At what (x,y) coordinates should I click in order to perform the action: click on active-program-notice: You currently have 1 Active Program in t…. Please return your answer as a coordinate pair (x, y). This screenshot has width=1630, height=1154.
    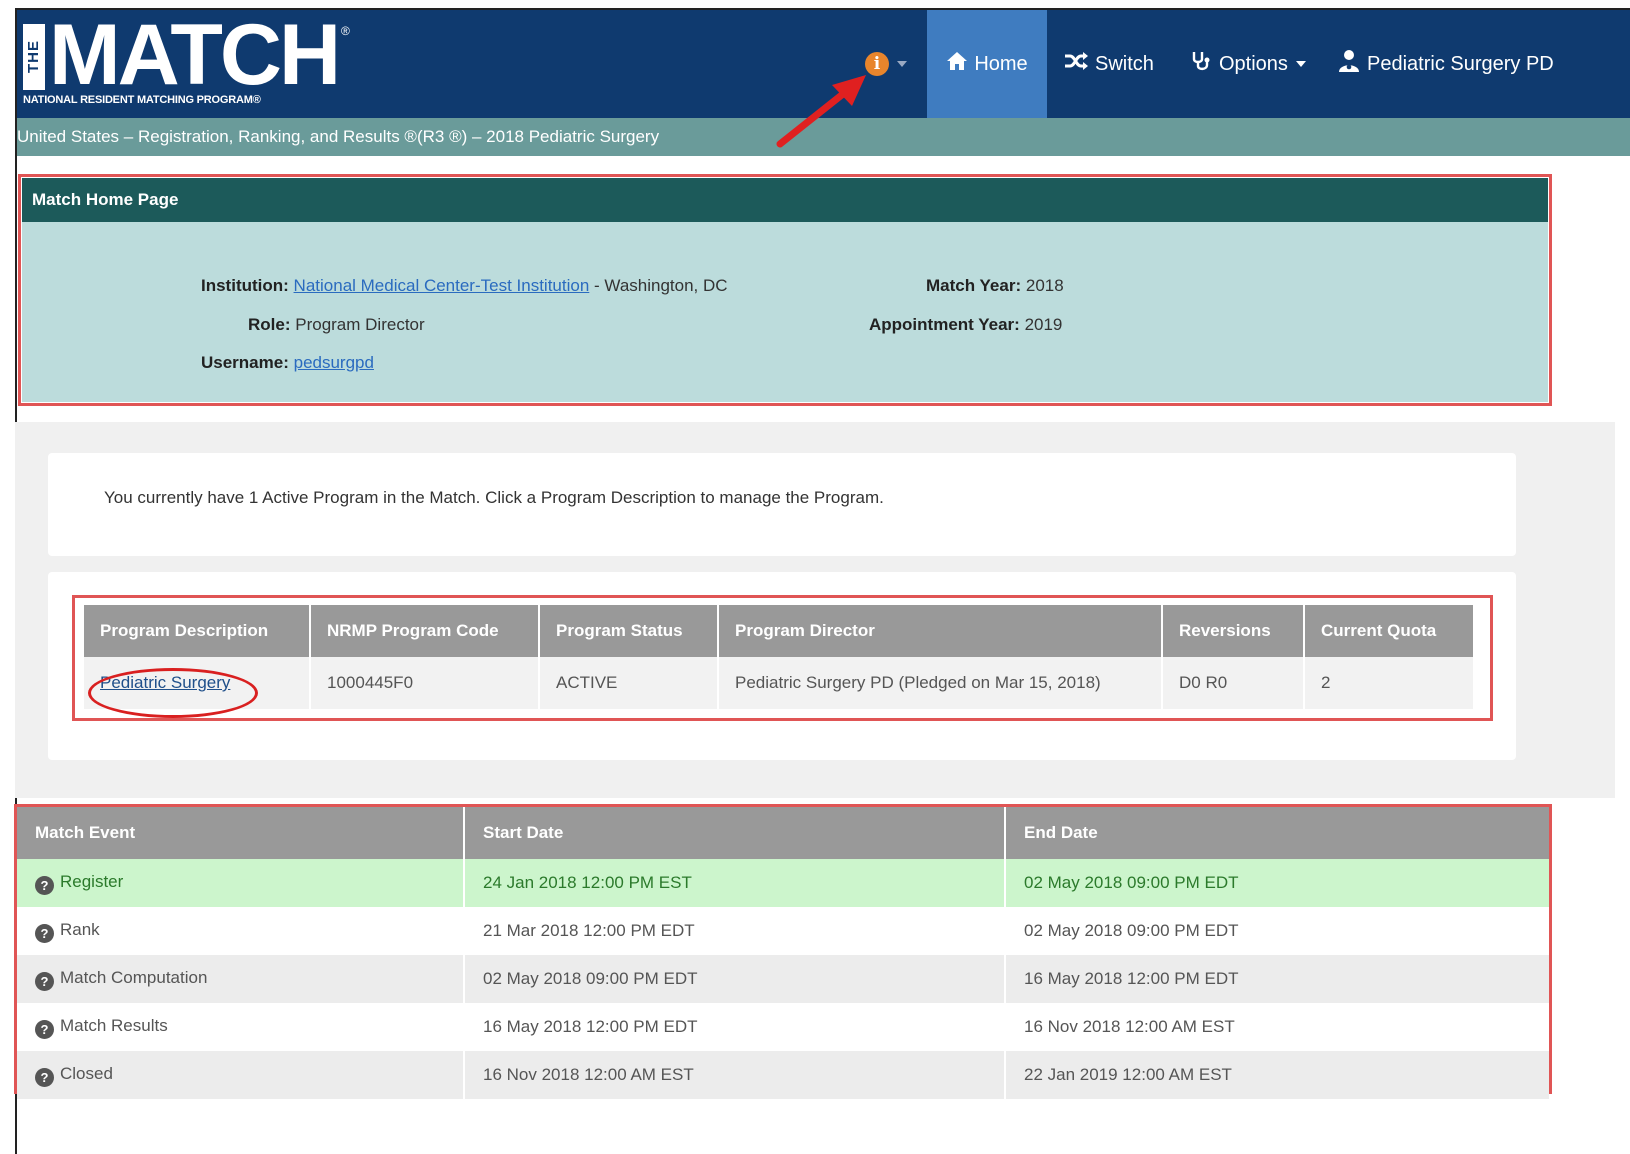
    Looking at the image, I should click on (494, 497).